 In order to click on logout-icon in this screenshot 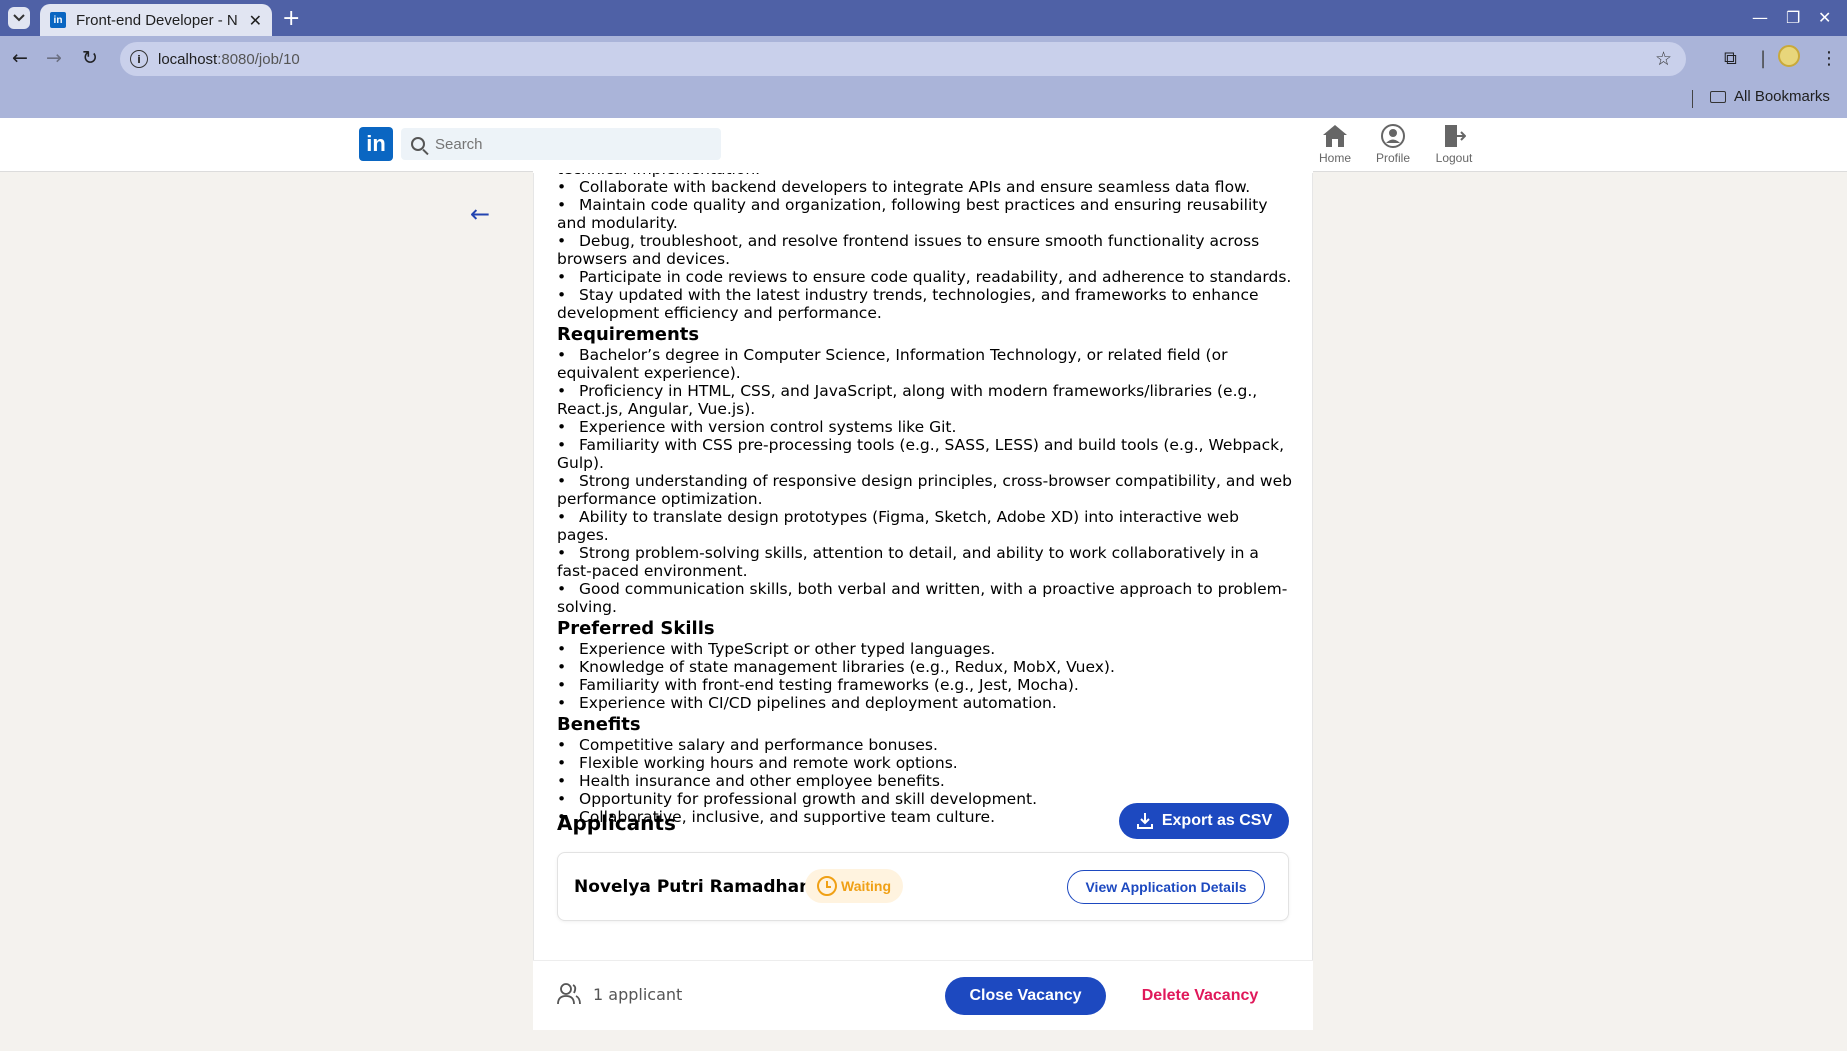, I will do `click(1455, 136)`.